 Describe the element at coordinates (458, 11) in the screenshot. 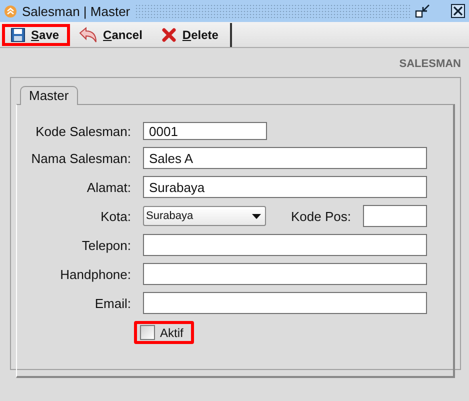

I see `close-icon` at that location.